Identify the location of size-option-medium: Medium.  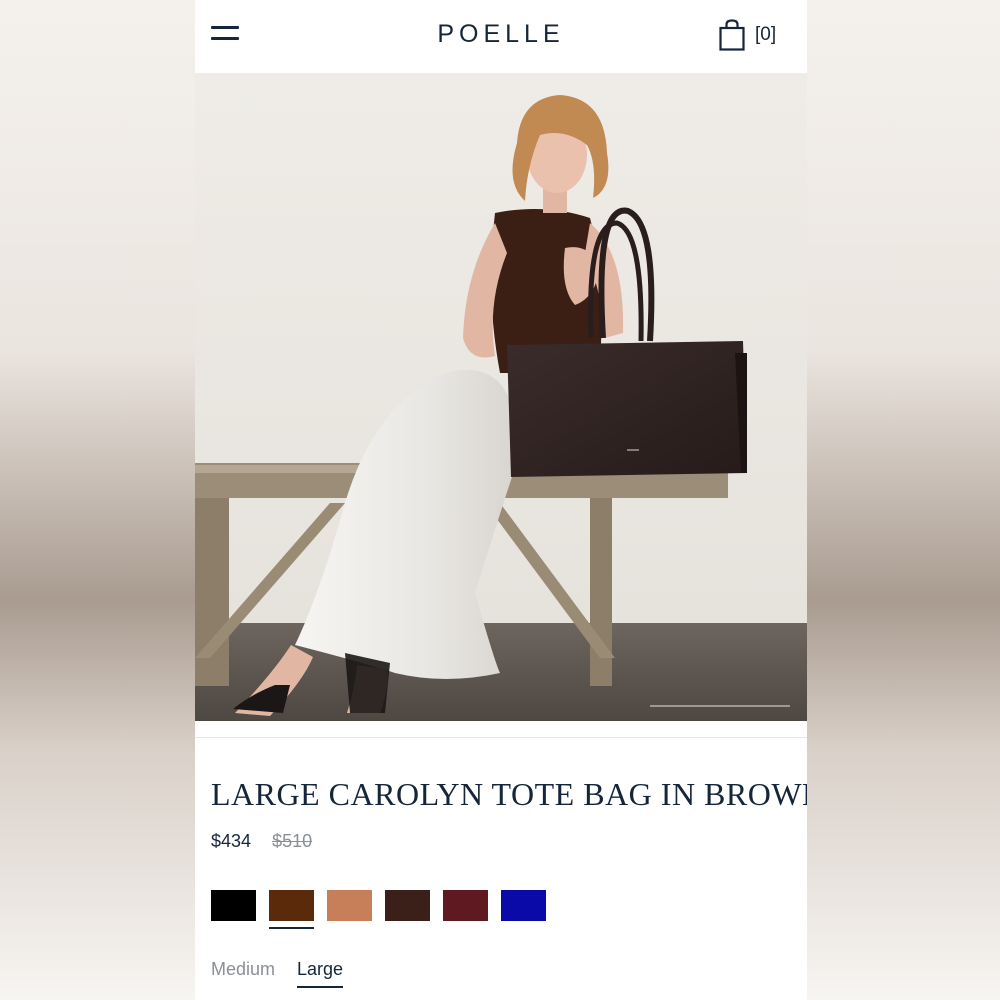
(243, 973).